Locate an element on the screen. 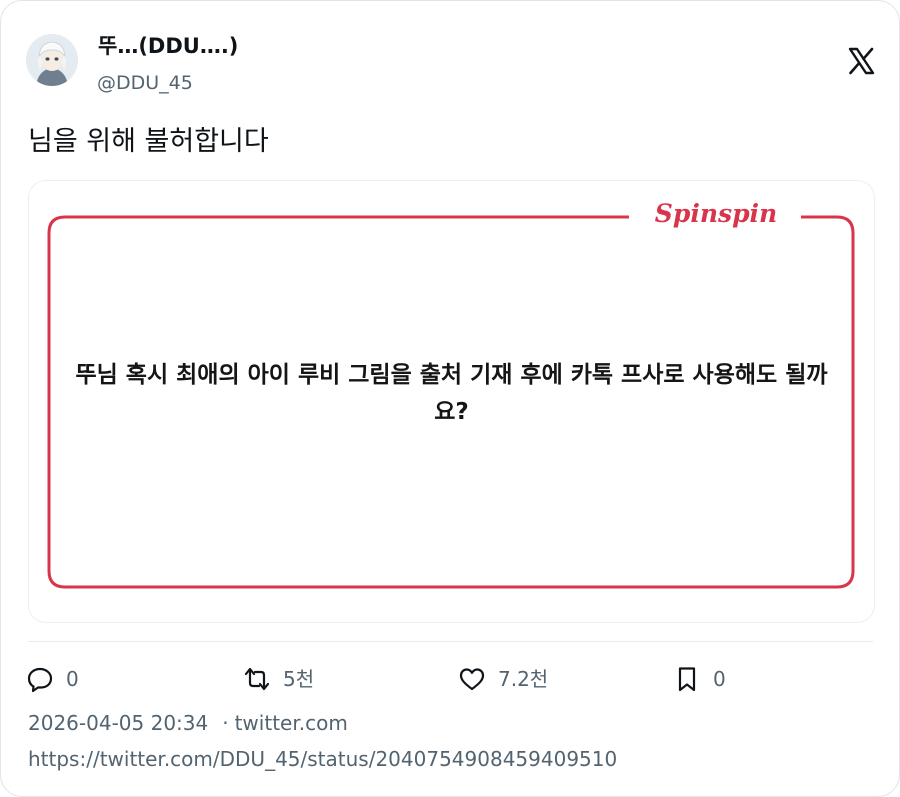 This screenshot has width=900, height=797. reply-button: 0 is located at coordinates (52, 679).